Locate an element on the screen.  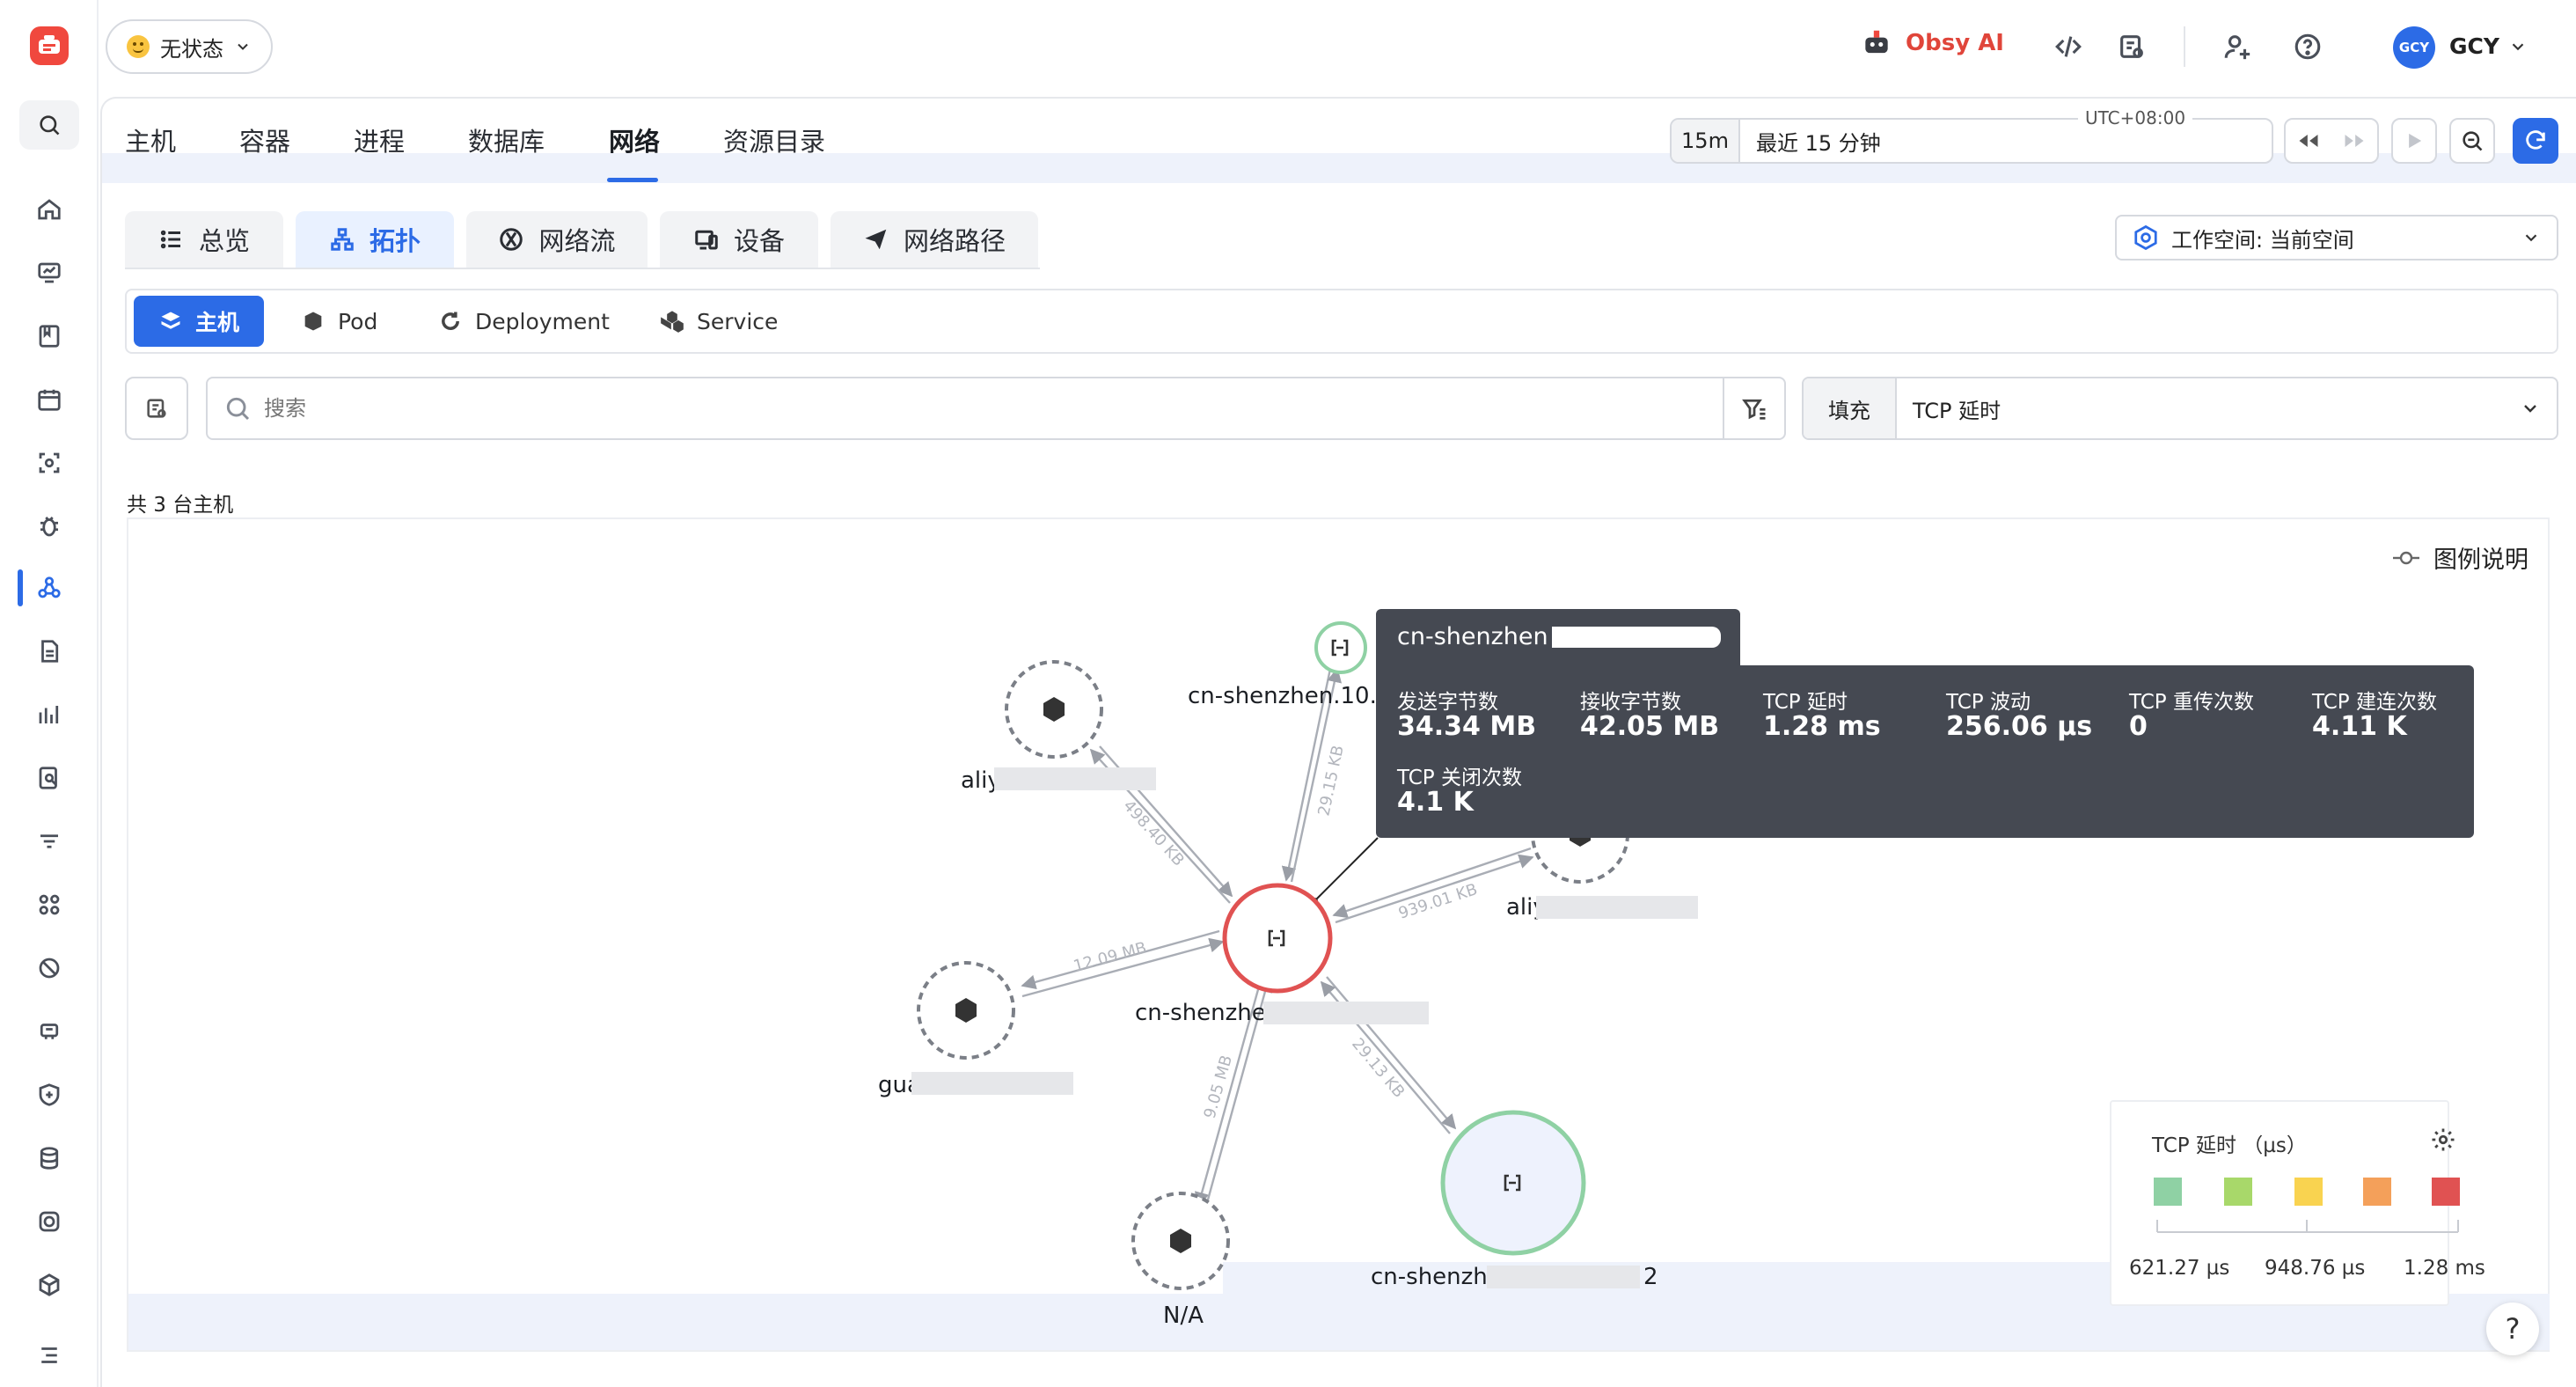
redaction-aliyun-right is located at coordinates (1617, 907).